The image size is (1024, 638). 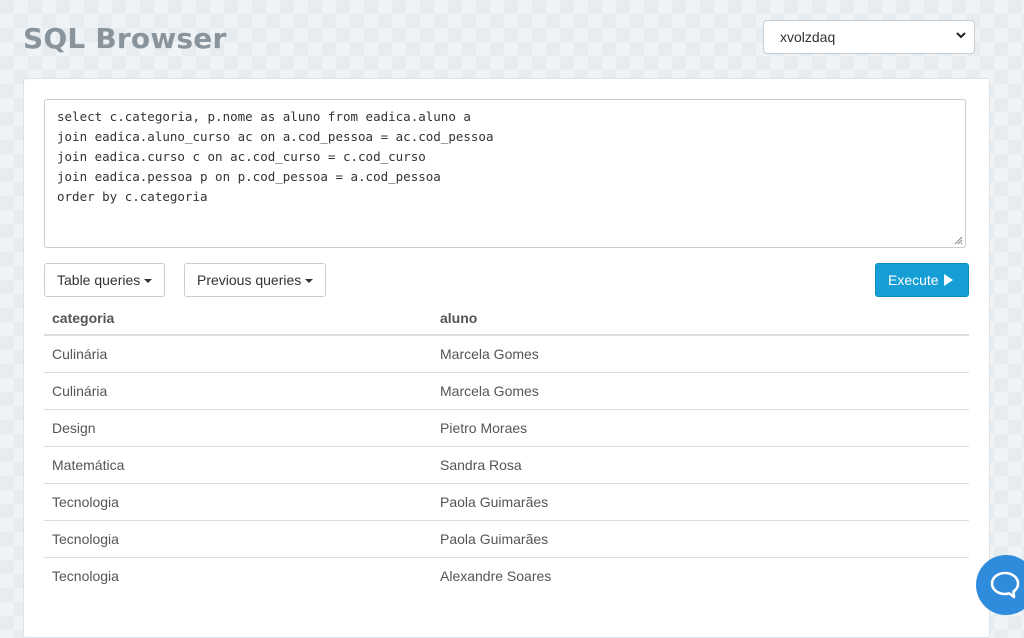 What do you see at coordinates (249, 280) in the screenshot?
I see `previous-queries-label: Previous queries` at bounding box center [249, 280].